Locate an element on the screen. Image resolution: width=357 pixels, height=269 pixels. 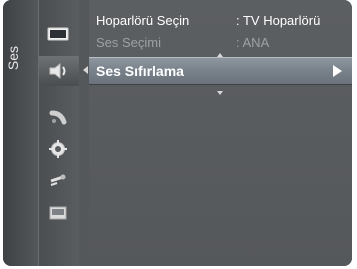
menu-row-speaker-select: Hoparlörü Seçin : TV Hoparlörü is located at coordinates (220, 20).